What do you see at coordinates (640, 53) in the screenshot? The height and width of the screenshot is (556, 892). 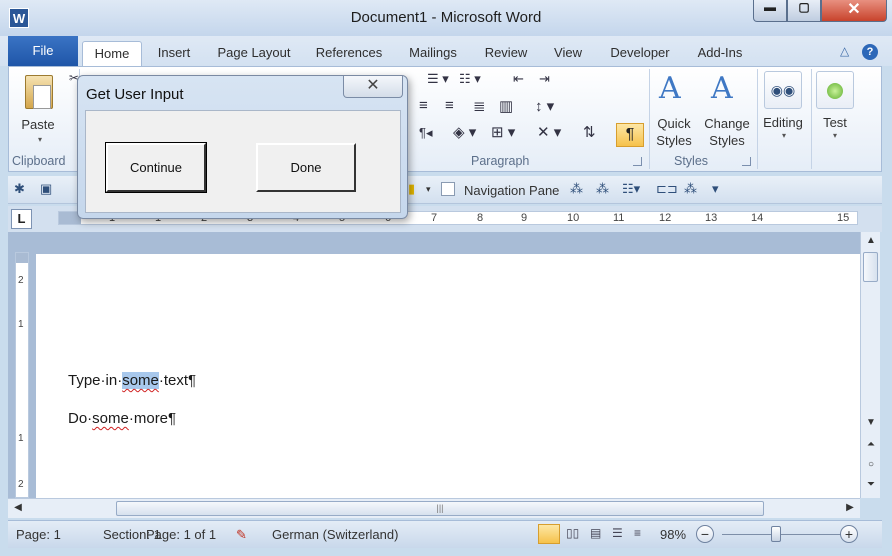 I see `tab-developer: Developer` at bounding box center [640, 53].